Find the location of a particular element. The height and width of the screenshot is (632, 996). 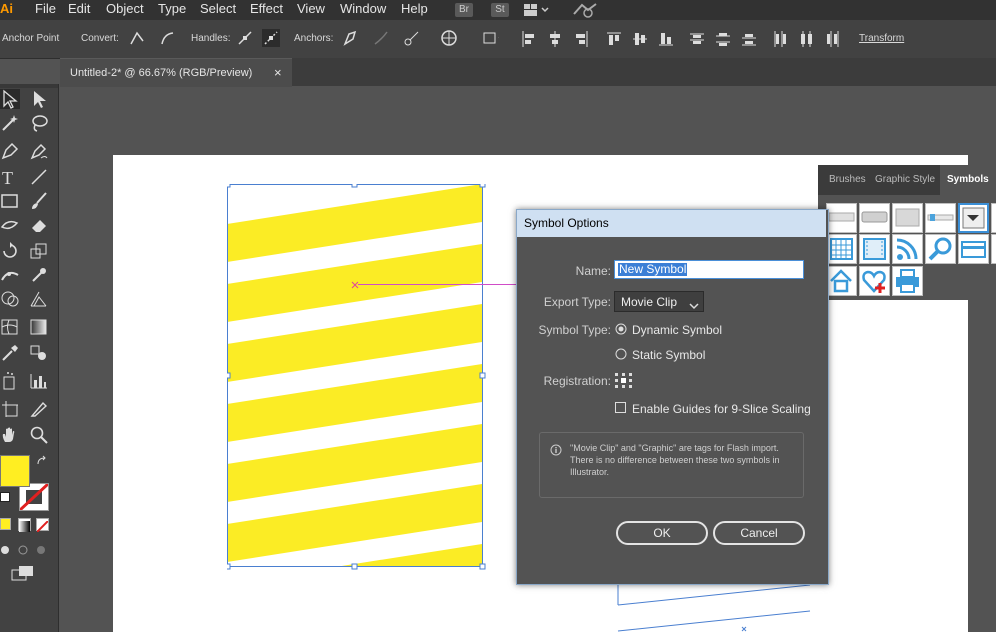

menu-object: Object is located at coordinates (125, 10).